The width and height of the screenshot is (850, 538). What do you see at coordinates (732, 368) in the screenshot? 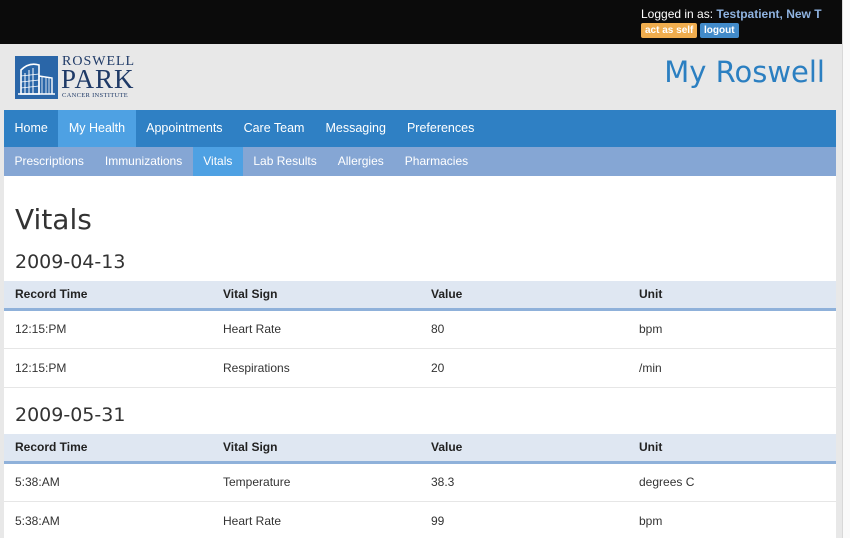
I see `unit-cell: /min` at bounding box center [732, 368].